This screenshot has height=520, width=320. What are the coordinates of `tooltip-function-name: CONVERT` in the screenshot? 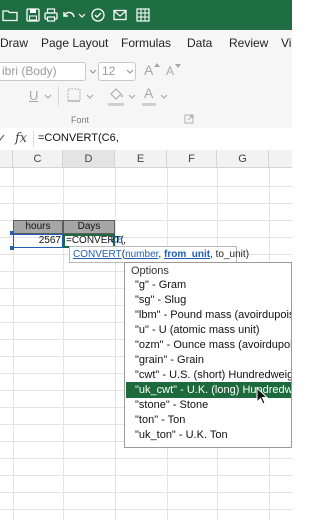 It's located at (97, 254).